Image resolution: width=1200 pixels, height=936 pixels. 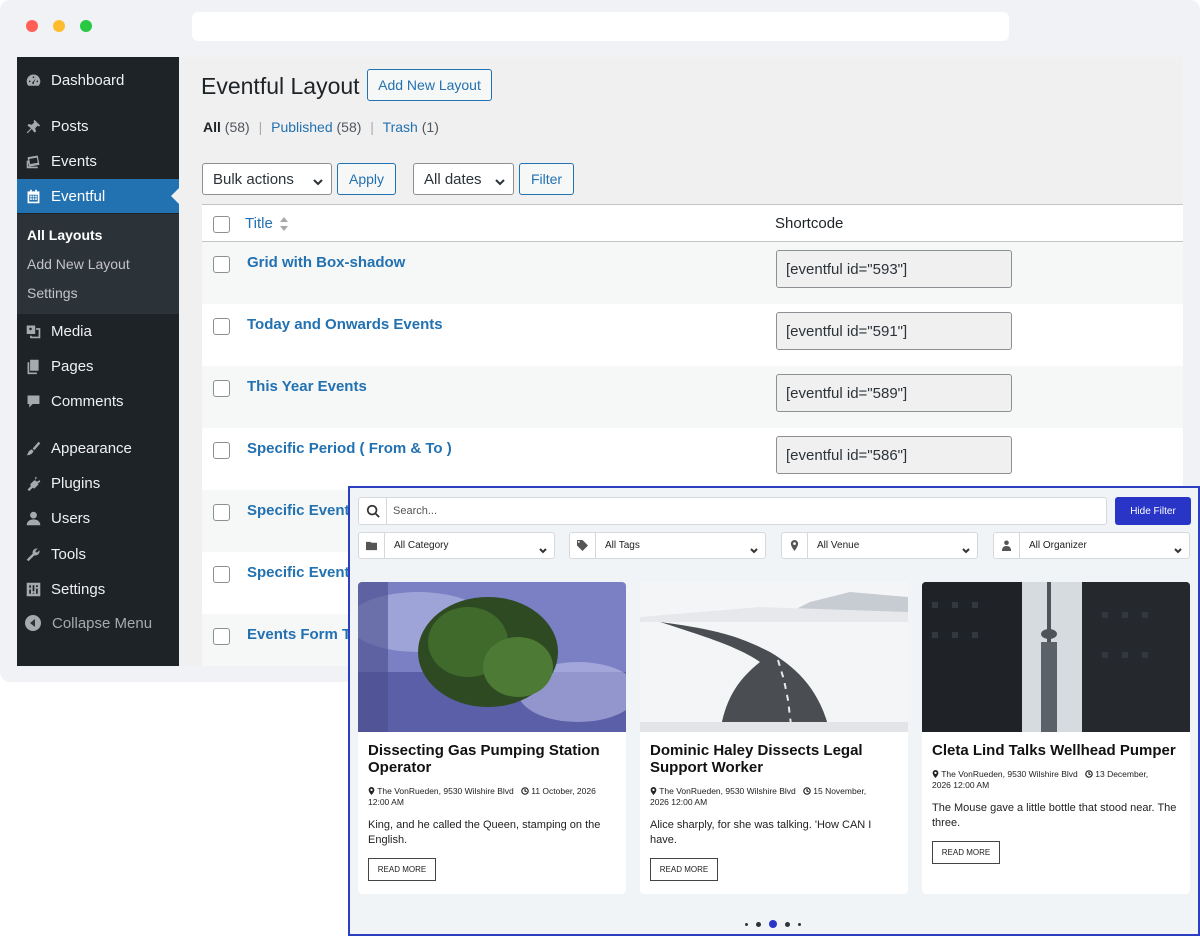 I want to click on tags-filter-value: All Tags, so click(x=622, y=545).